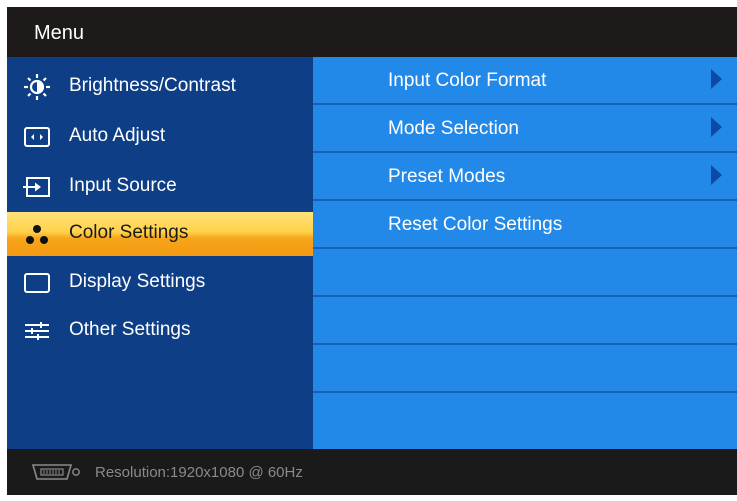 This screenshot has width=737, height=501. Describe the element at coordinates (525, 177) in the screenshot. I see `submenu-item-preset-modes: Preset Modes` at that location.